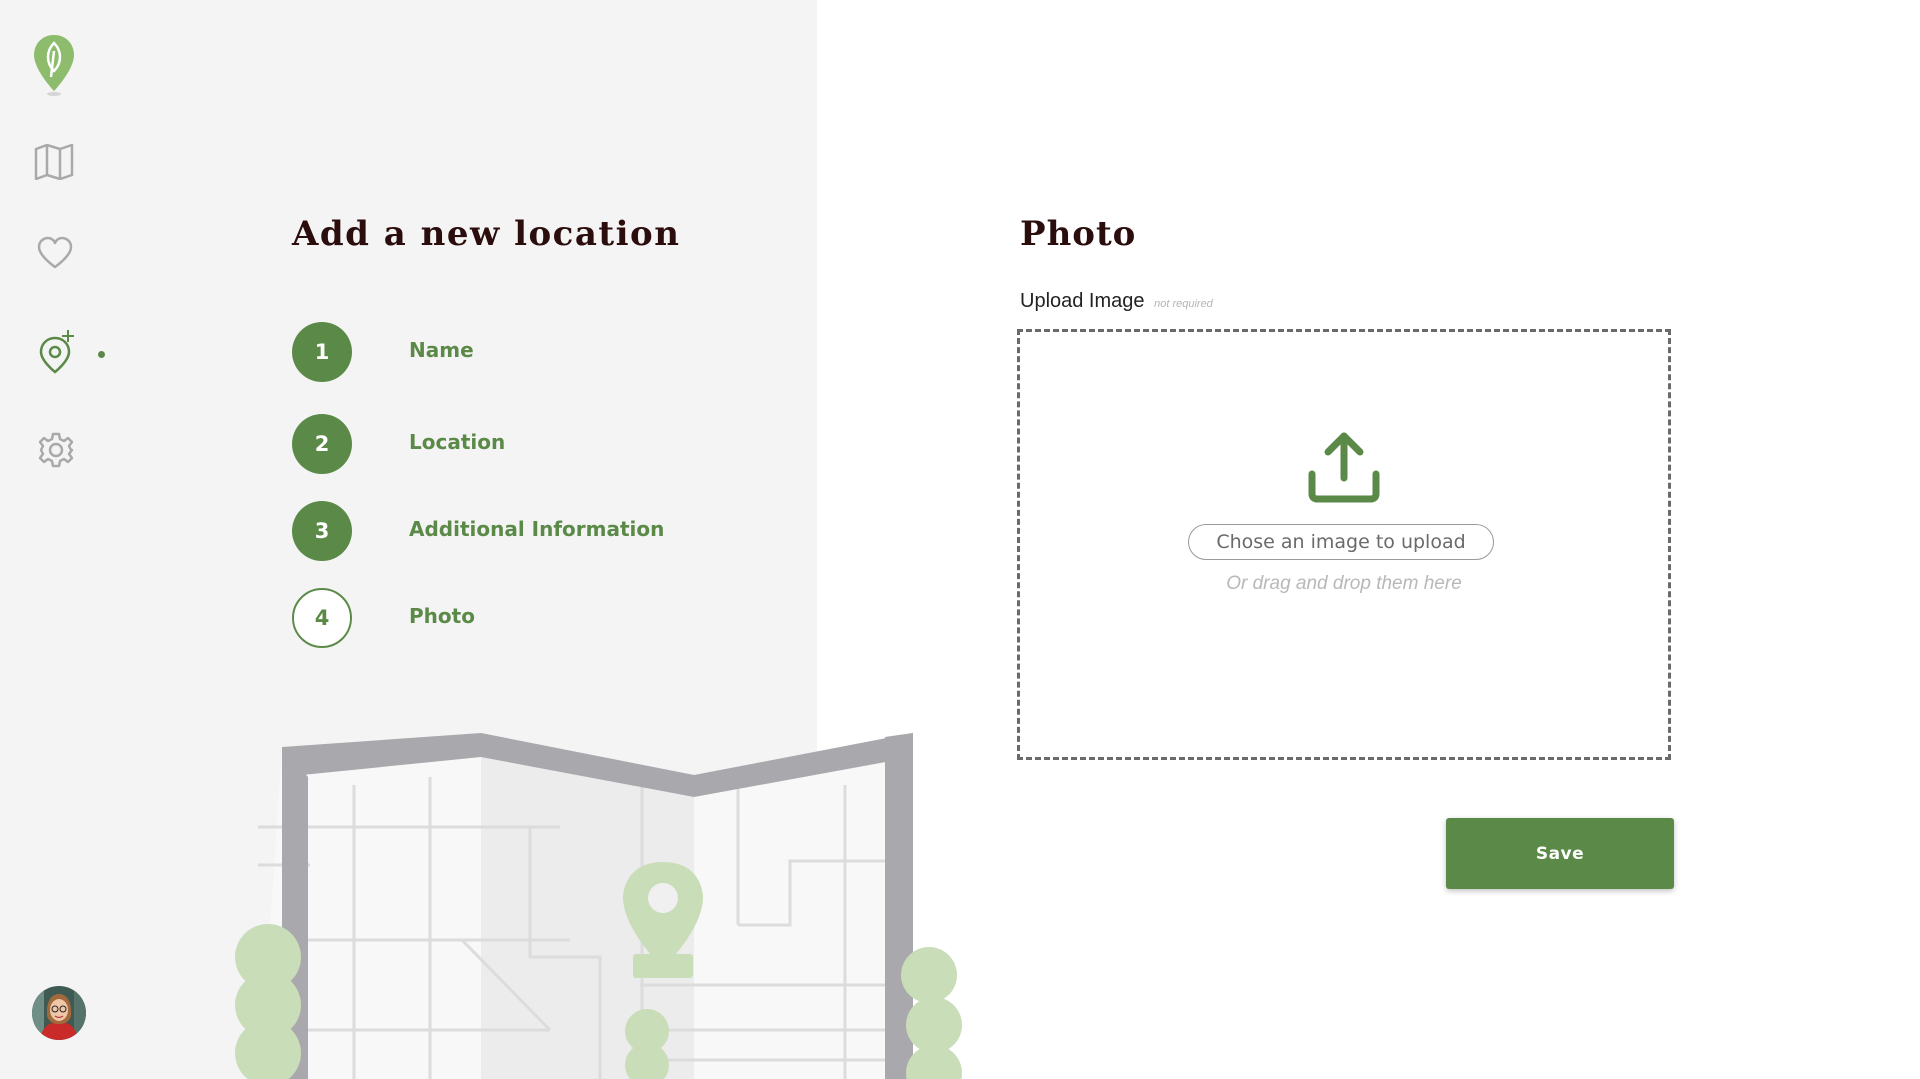 The width and height of the screenshot is (1920, 1079). I want to click on wizard-step-photo: 4 Photo, so click(532, 620).